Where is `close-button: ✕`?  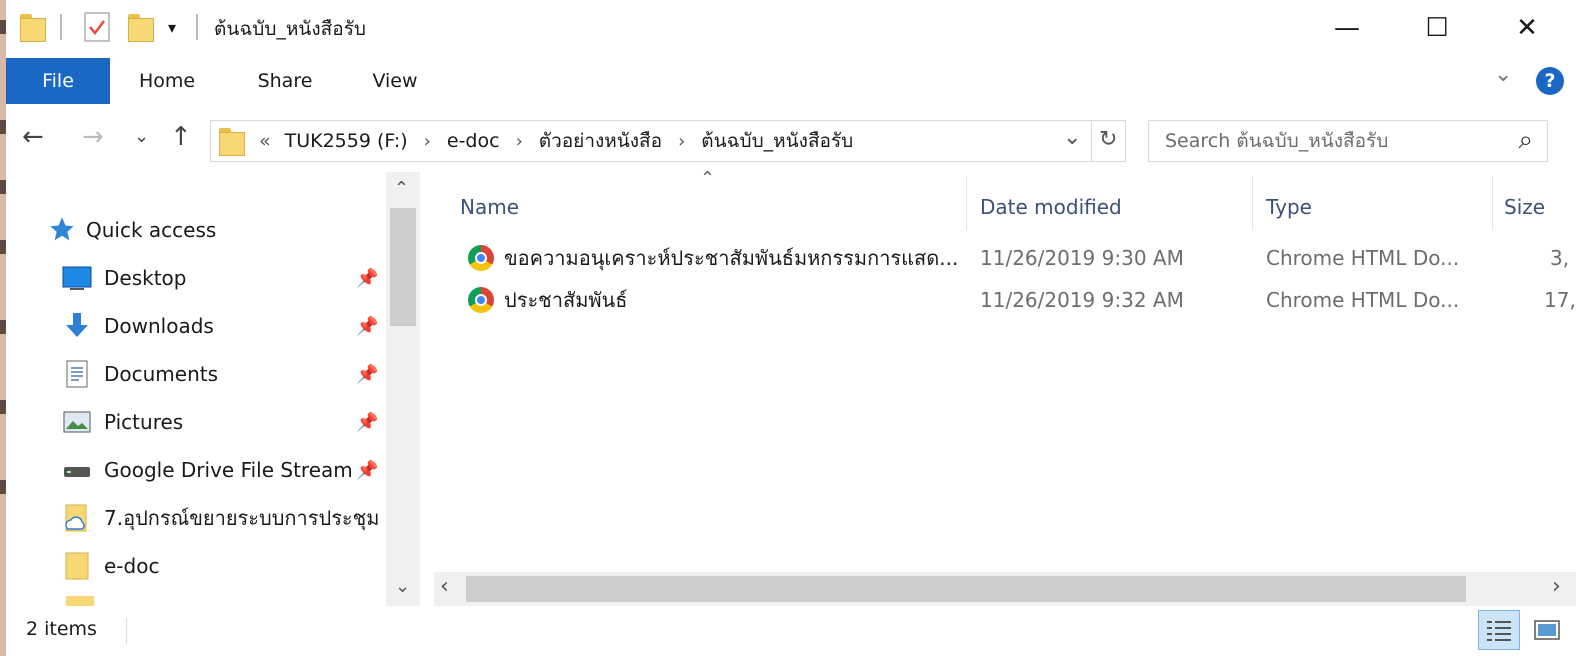
close-button: ✕ is located at coordinates (1527, 28).